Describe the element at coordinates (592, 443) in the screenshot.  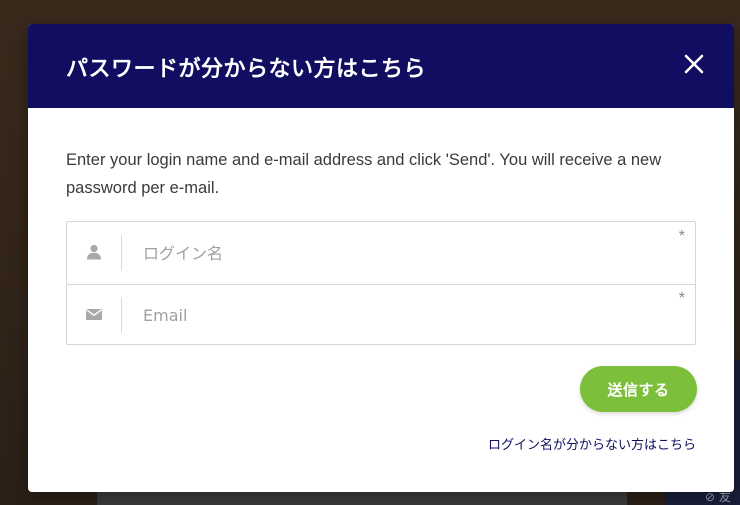
I see `forgot-login-name-link: ログイン名が分からない方はこちら` at that location.